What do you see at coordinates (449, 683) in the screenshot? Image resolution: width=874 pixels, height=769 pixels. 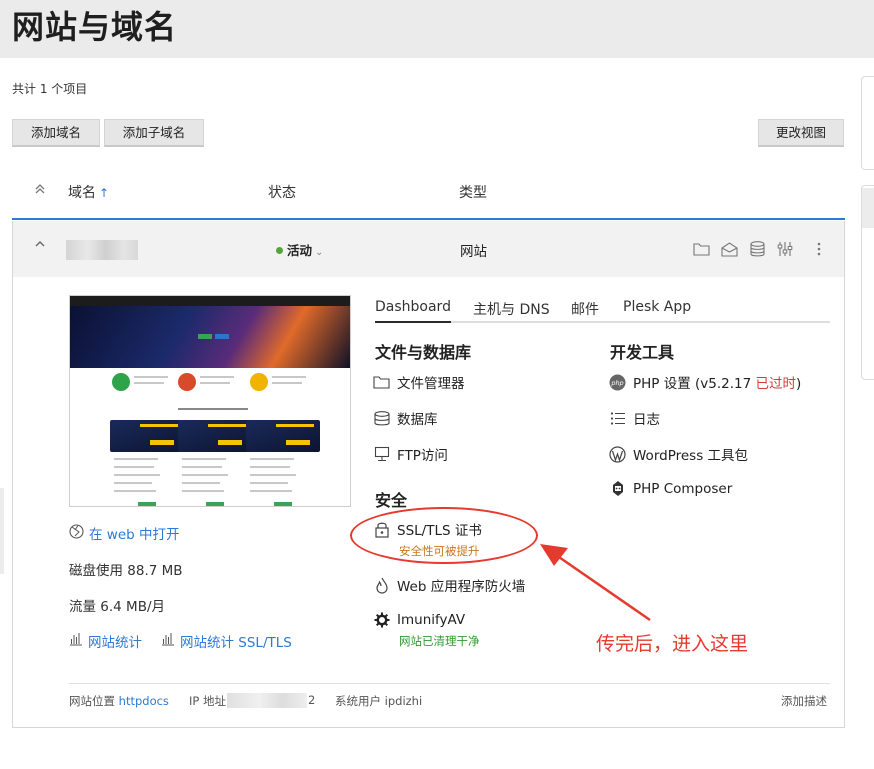 I see `footer-divider` at bounding box center [449, 683].